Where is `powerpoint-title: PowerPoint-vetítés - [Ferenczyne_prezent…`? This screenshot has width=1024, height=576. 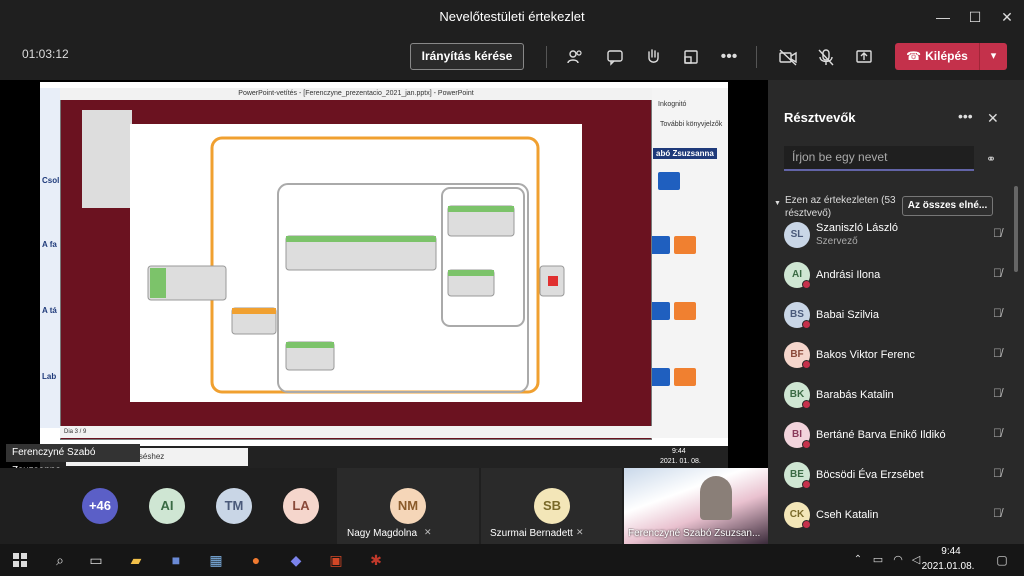 powerpoint-title: PowerPoint-vetítés - [Ferenczyne_prezent… is located at coordinates (356, 94).